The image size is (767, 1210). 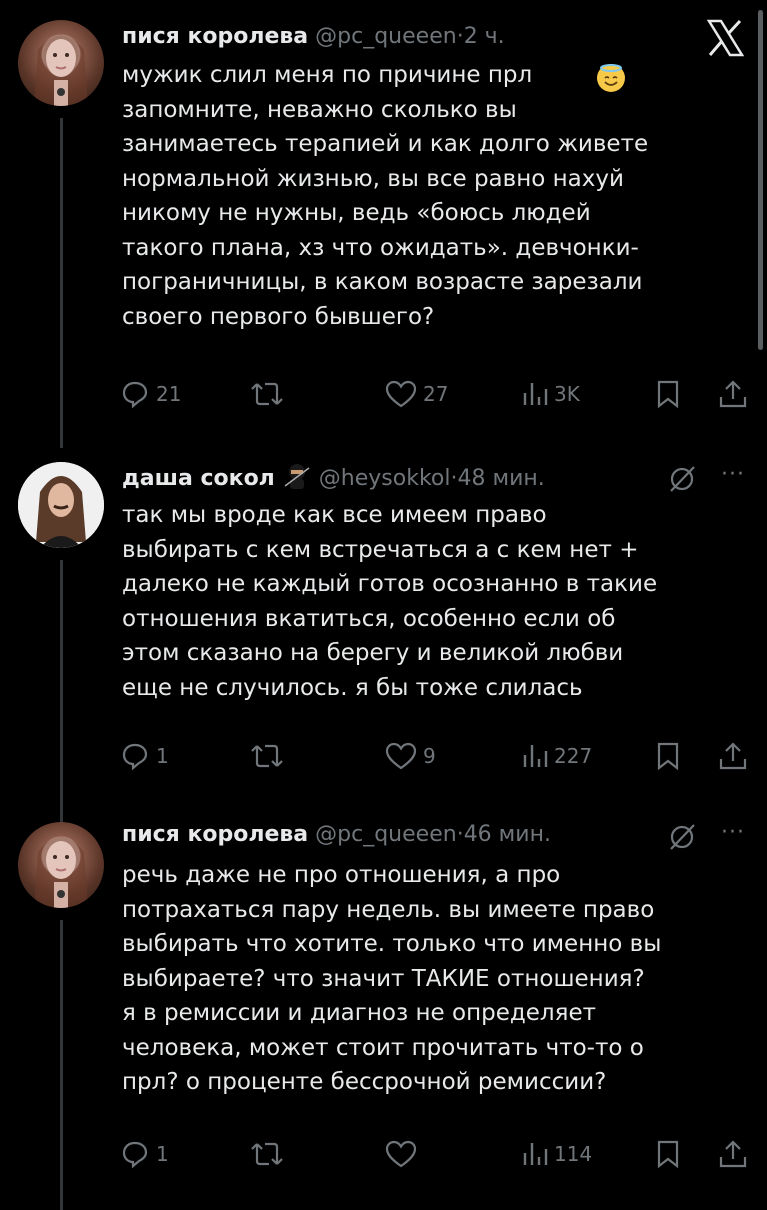 I want to click on ninja-icon, so click(x=297, y=476).